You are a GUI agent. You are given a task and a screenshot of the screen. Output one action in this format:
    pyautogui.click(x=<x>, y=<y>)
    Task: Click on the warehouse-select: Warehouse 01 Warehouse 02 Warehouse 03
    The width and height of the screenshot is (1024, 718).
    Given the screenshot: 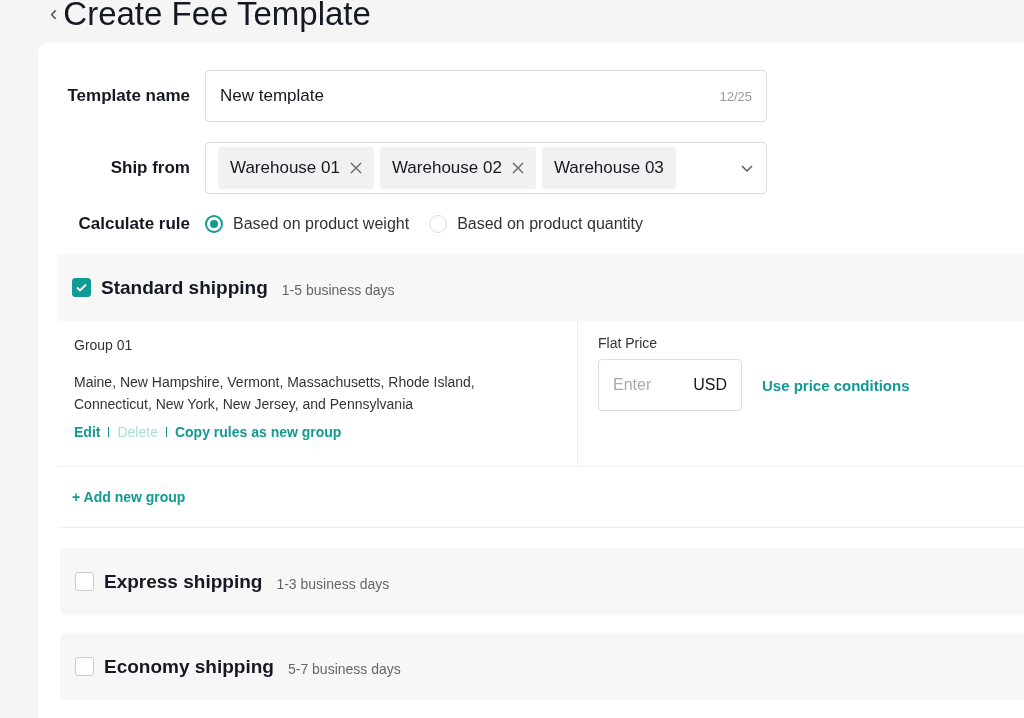 What is the action you would take?
    pyautogui.click(x=486, y=168)
    